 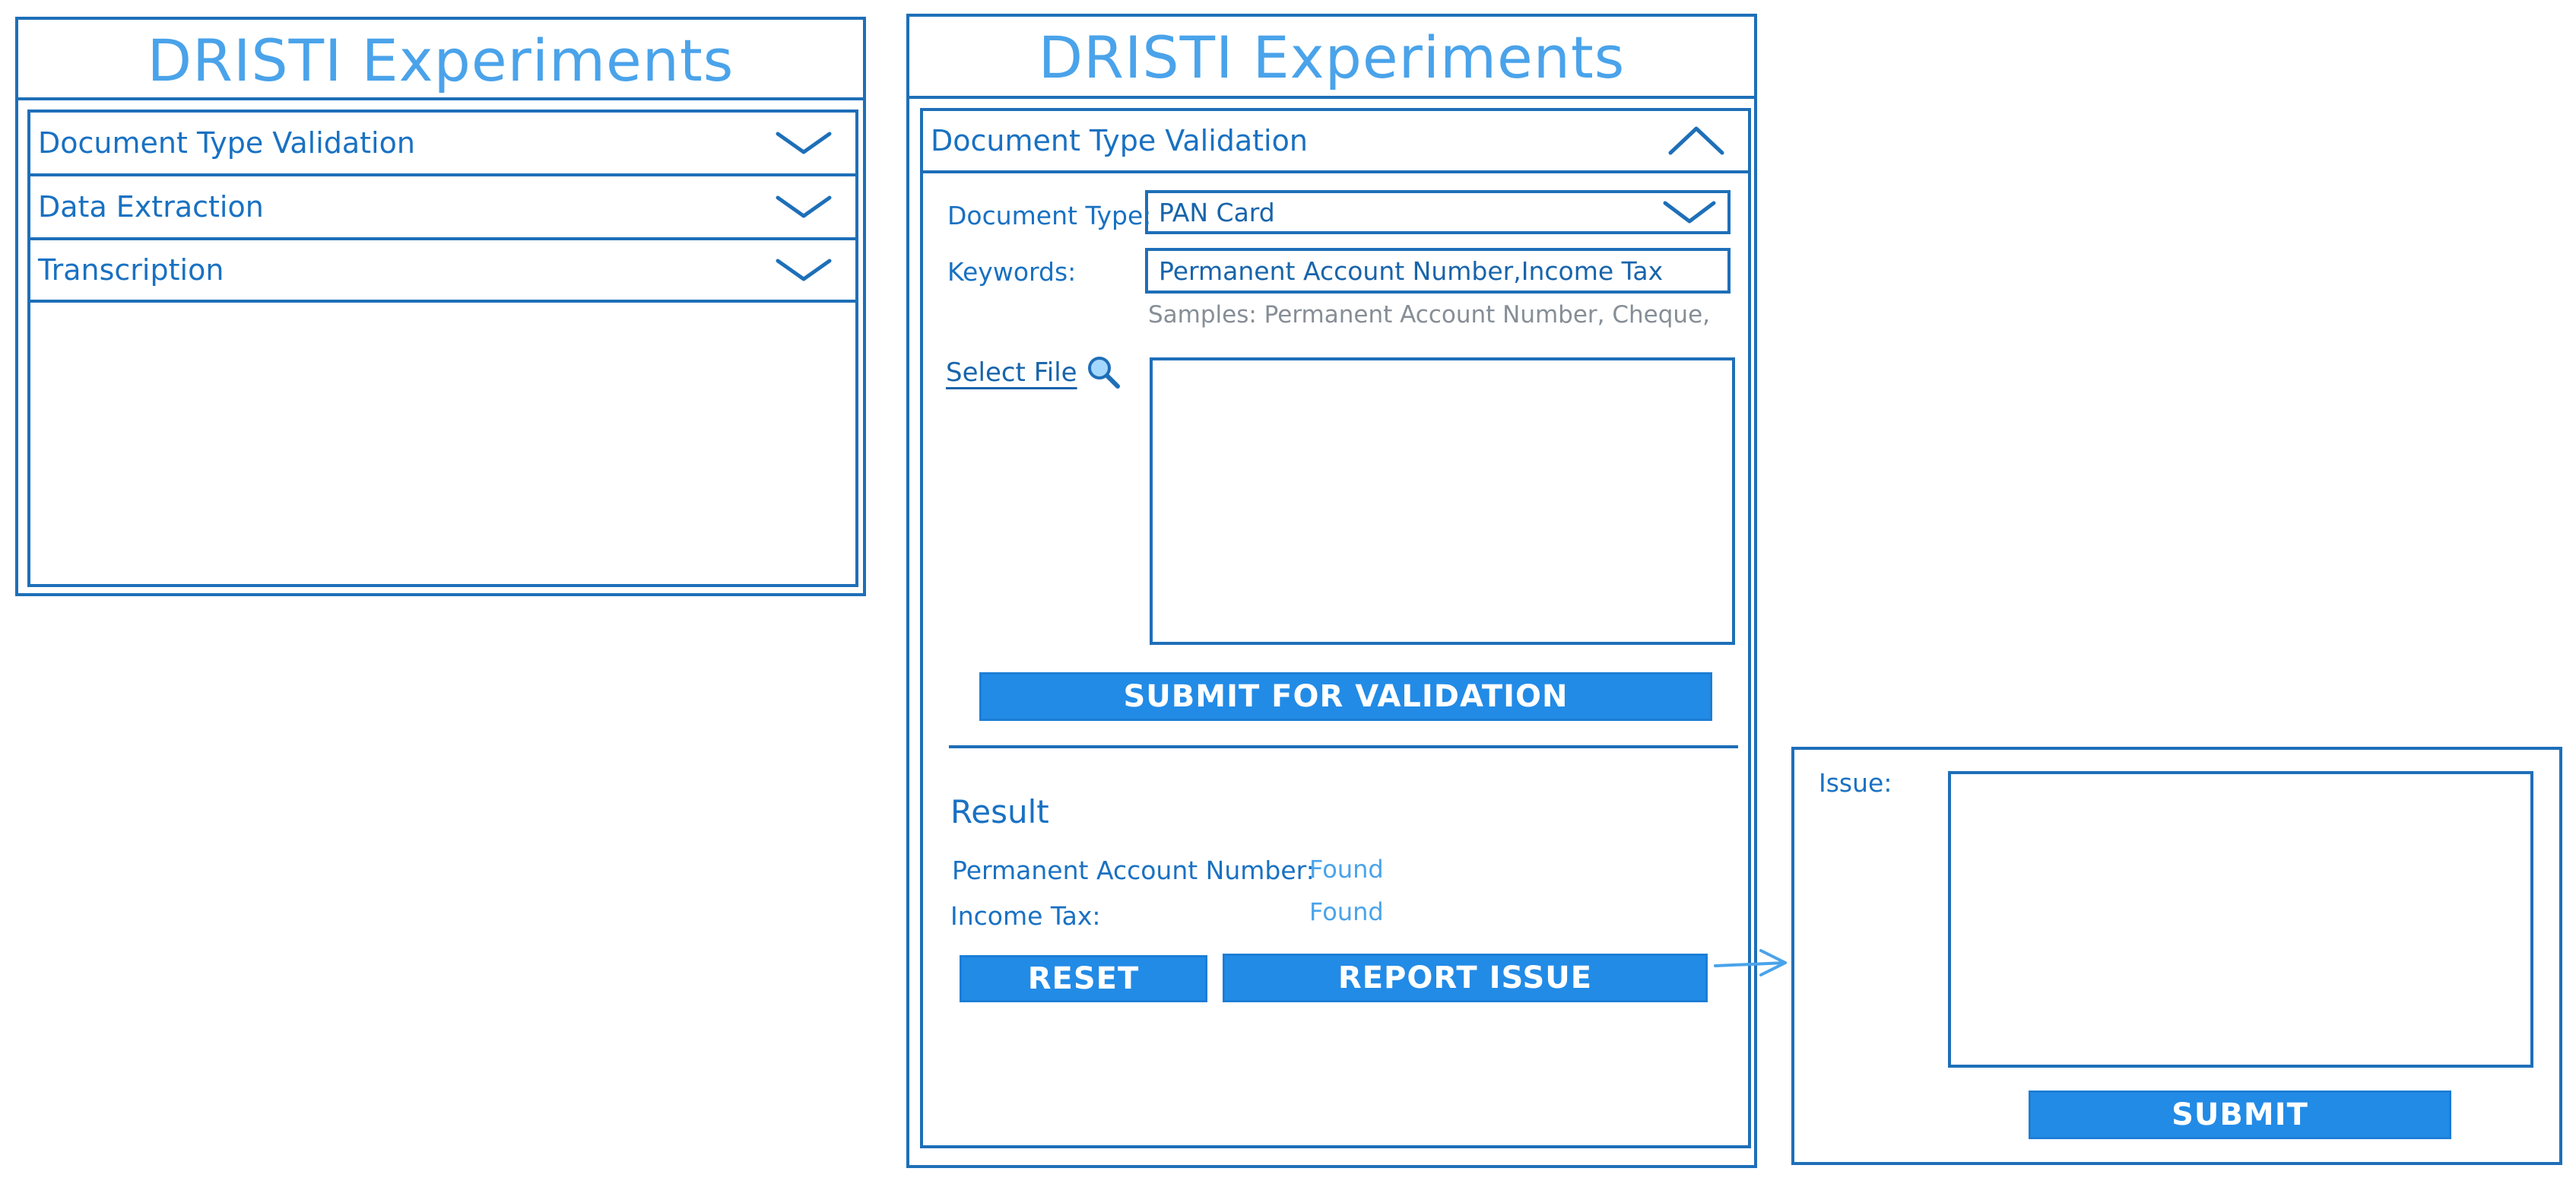 What do you see at coordinates (1344, 746) in the screenshot?
I see `result-divider` at bounding box center [1344, 746].